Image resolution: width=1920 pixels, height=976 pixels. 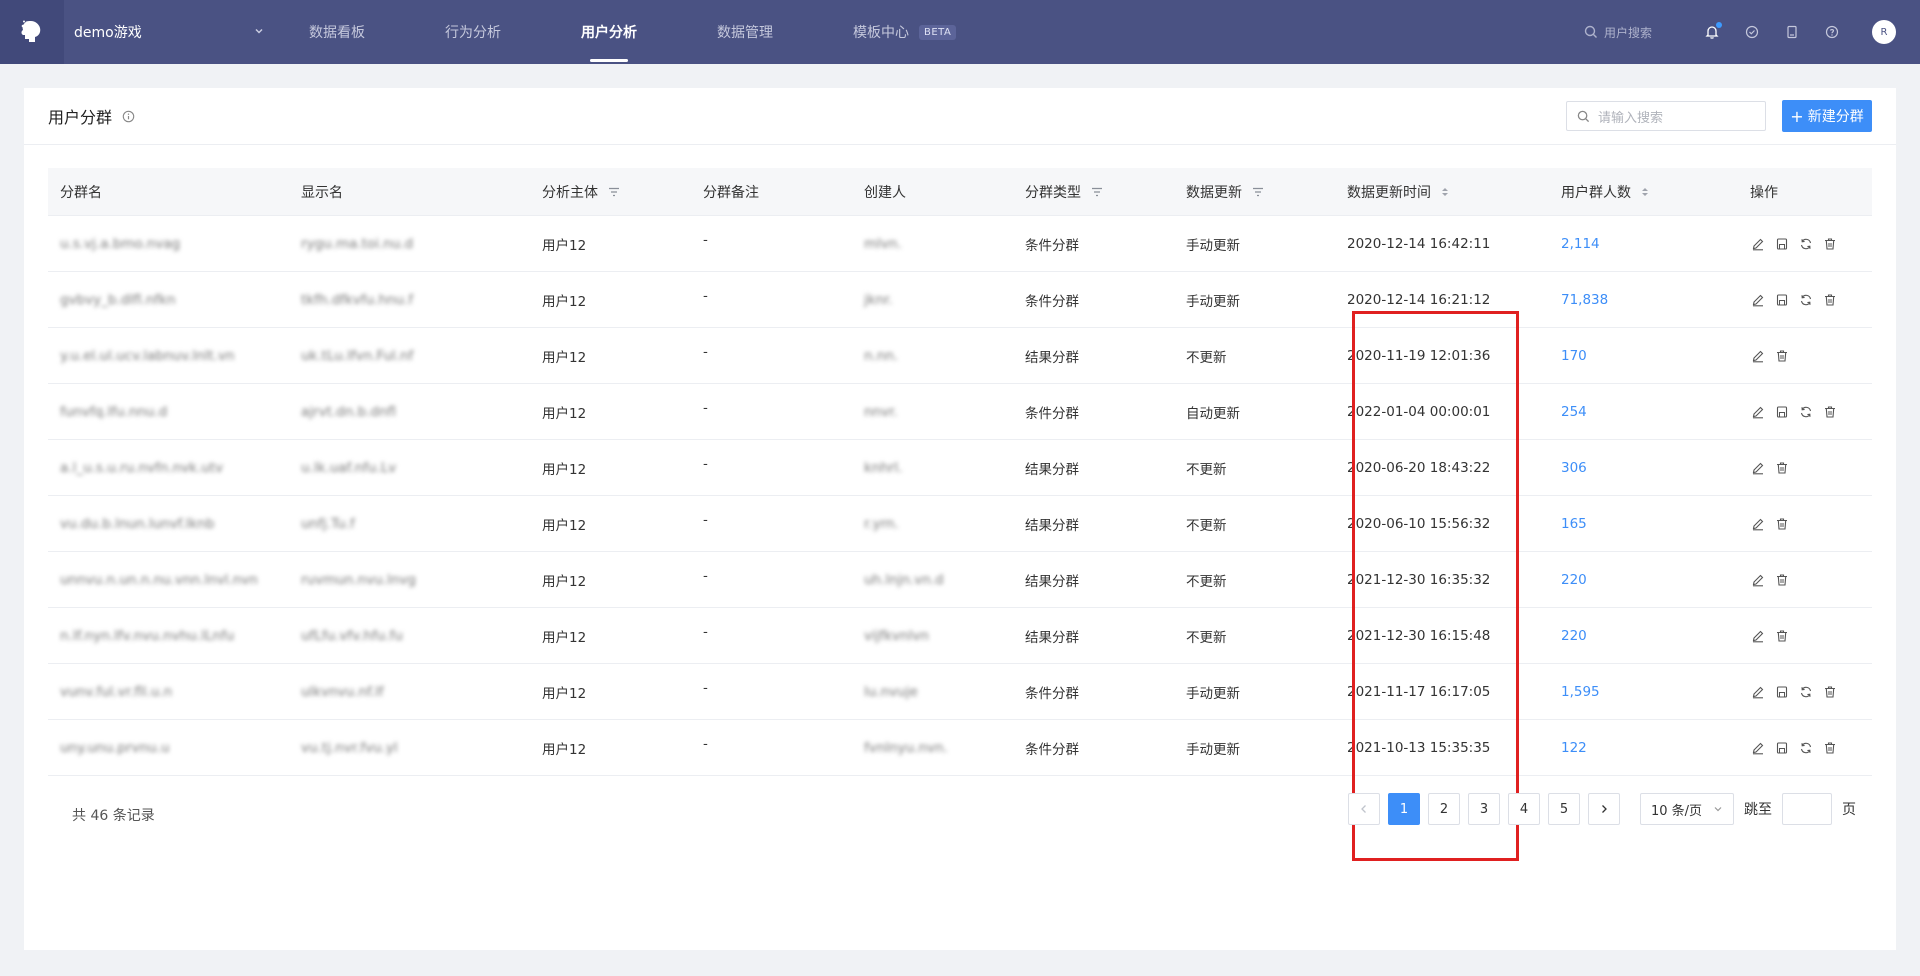 I want to click on segment-name: vu.du.b.lnun.lunvf.lknb, so click(x=168, y=524).